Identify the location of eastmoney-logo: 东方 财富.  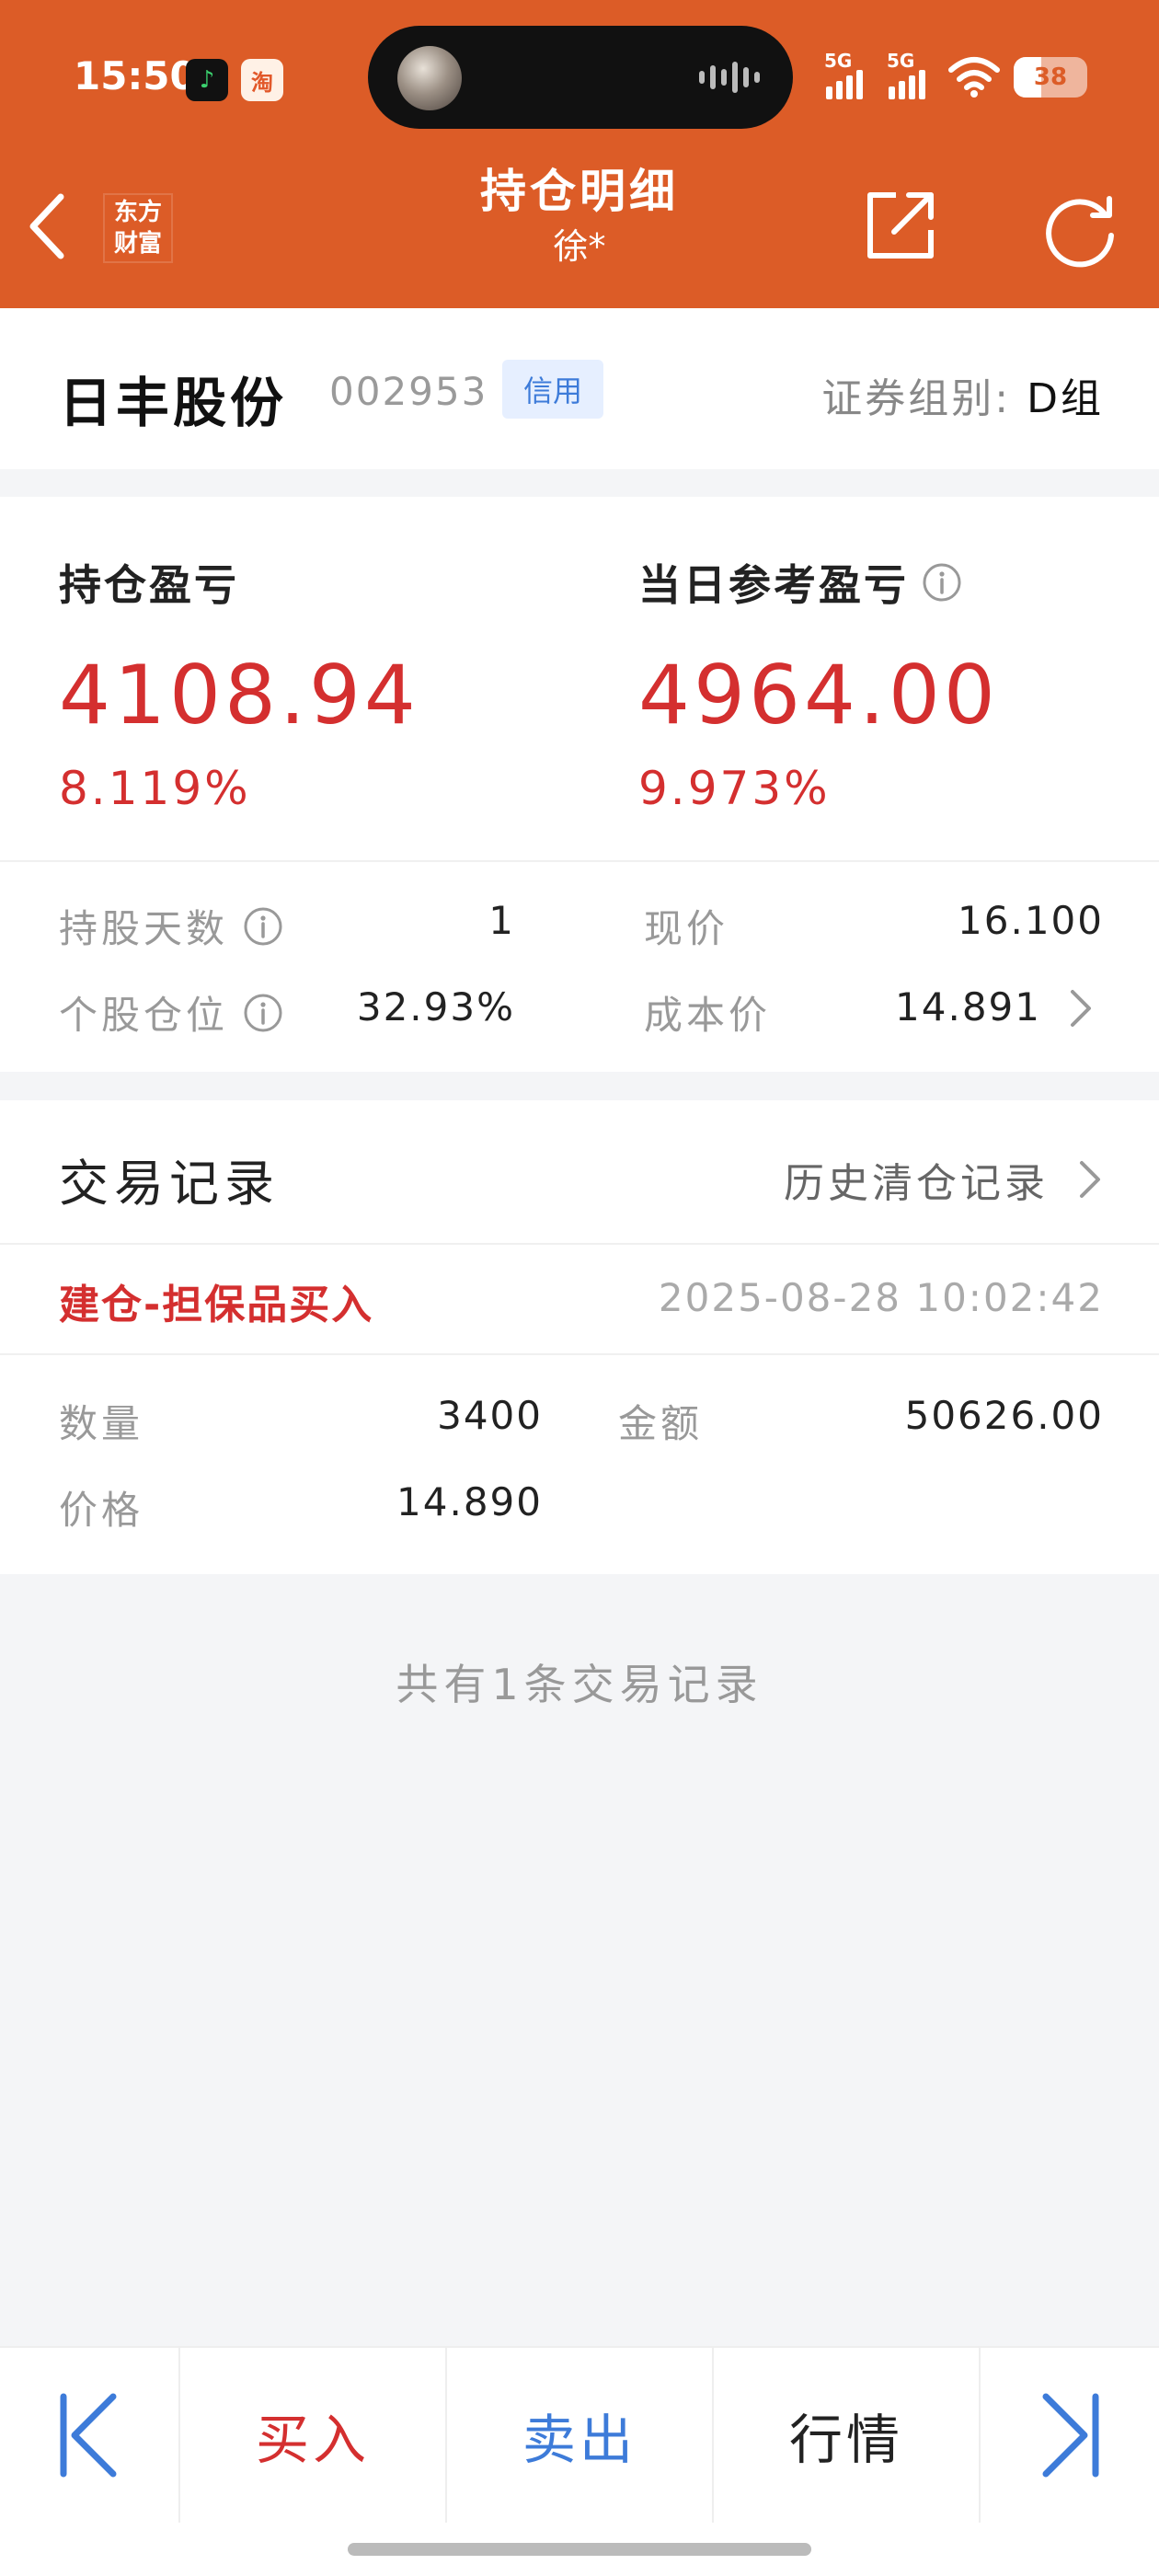
(138, 228).